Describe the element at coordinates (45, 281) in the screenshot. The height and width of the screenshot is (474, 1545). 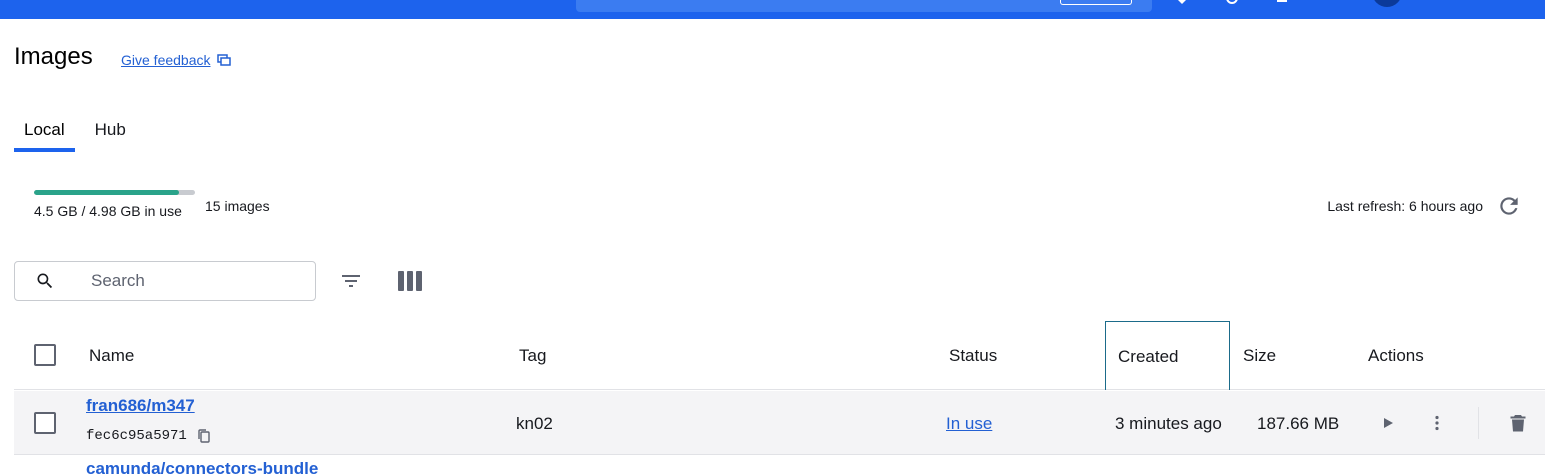
I see `search-icon` at that location.